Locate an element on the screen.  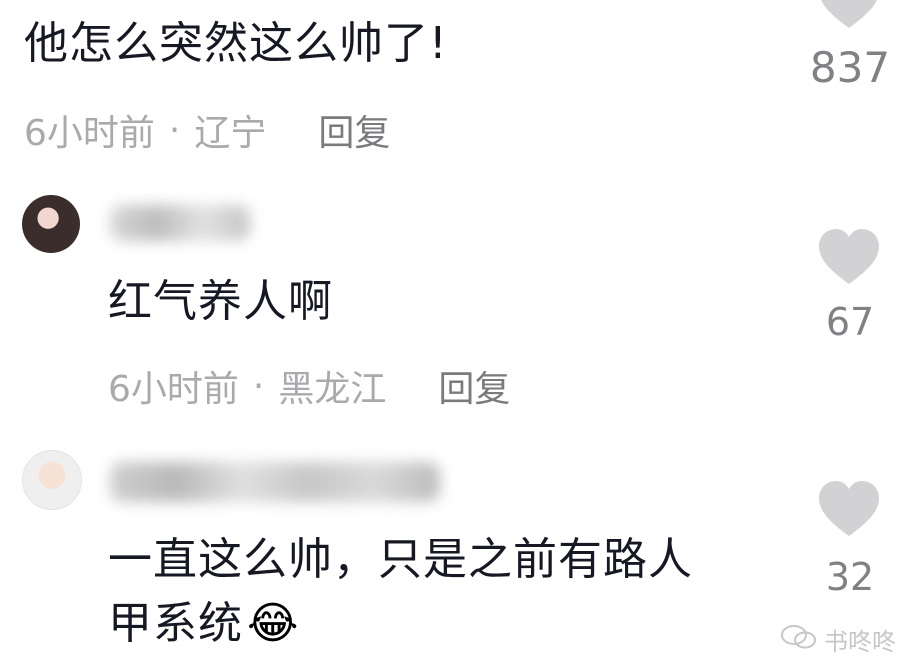
comment-text-line2: 甲系统 😂 is located at coordinates (203, 624).